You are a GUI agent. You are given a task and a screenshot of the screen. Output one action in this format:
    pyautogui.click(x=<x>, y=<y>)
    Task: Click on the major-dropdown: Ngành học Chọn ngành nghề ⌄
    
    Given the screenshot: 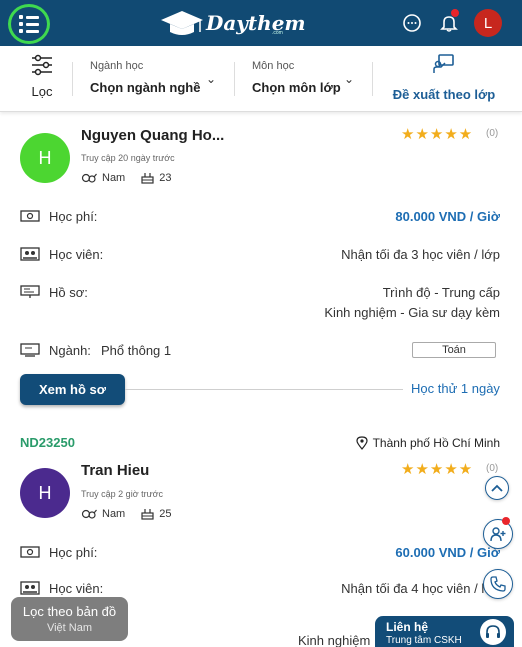 What is the action you would take?
    pyautogui.click(x=154, y=77)
    